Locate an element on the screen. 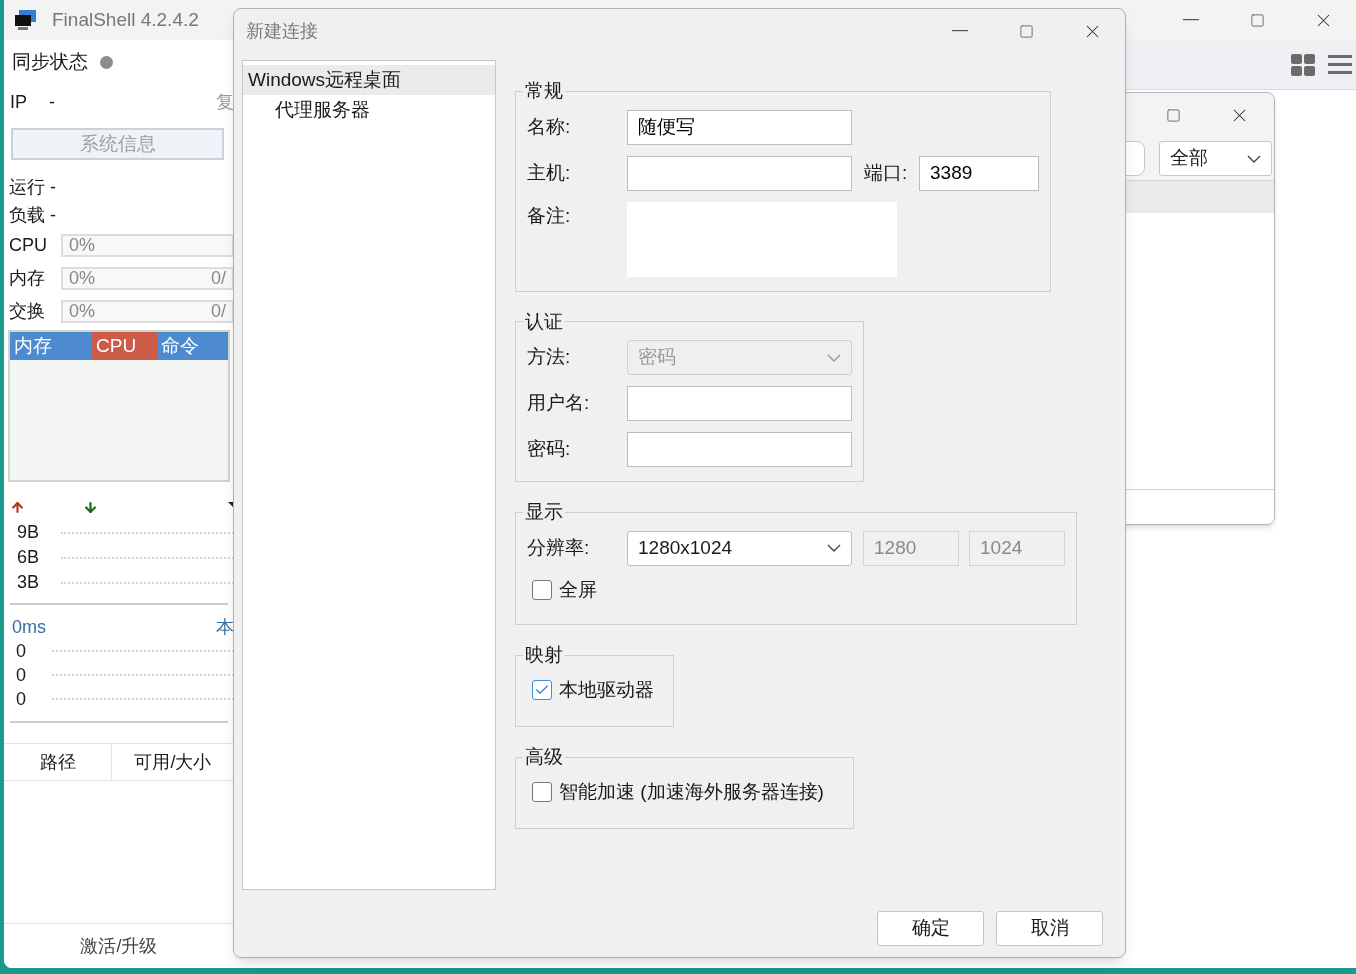  checkbox-label: 本地驱动器 is located at coordinates (606, 689).